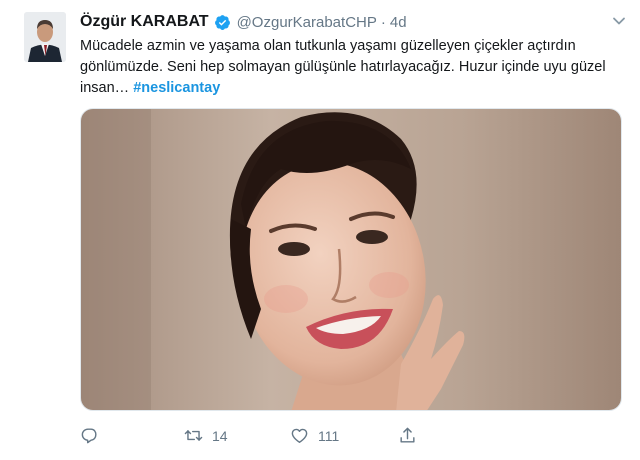 The height and width of the screenshot is (460, 640). I want to click on avatar-photo, so click(45, 37).